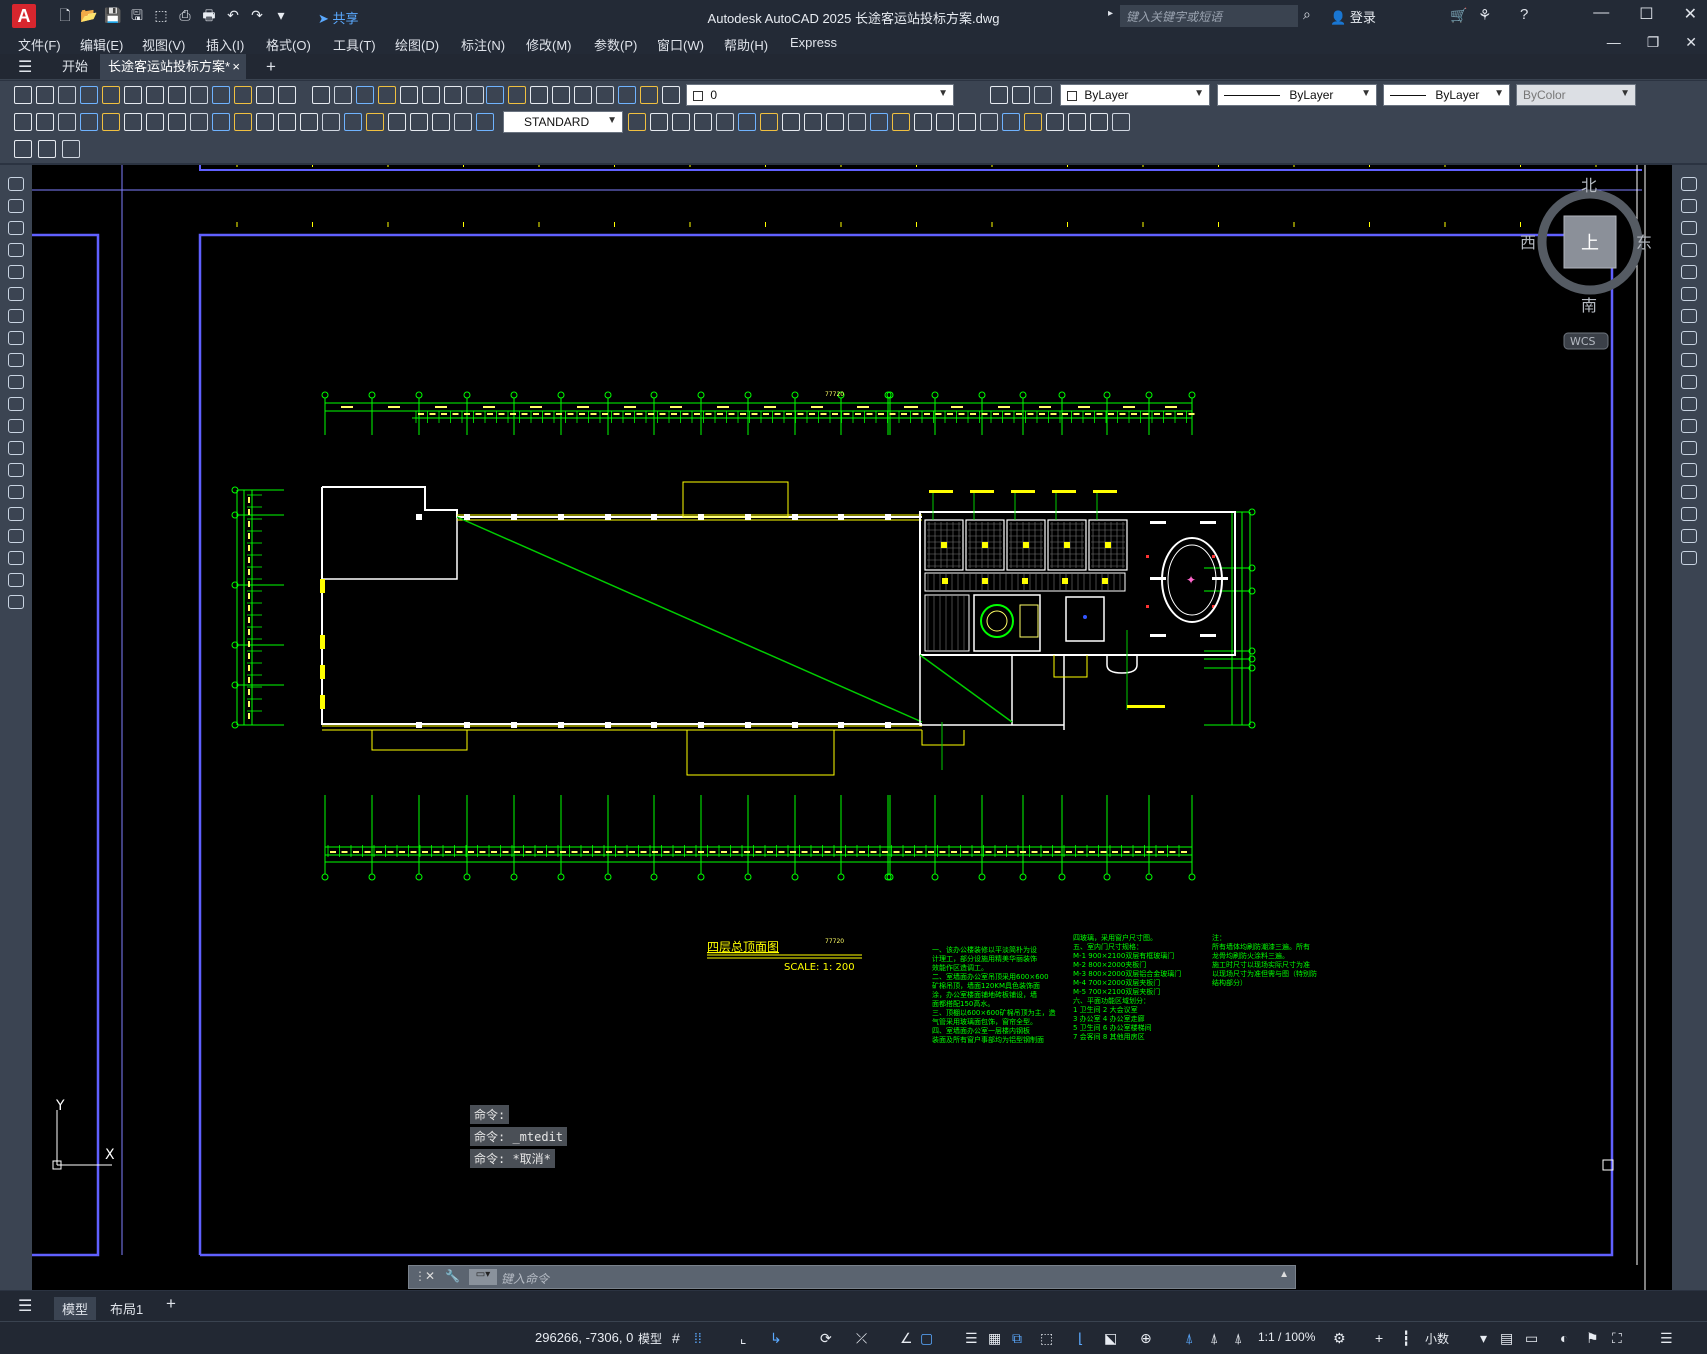 This screenshot has width=1707, height=1354. I want to click on text-style-dropdown: STANDARD ▼, so click(563, 122).